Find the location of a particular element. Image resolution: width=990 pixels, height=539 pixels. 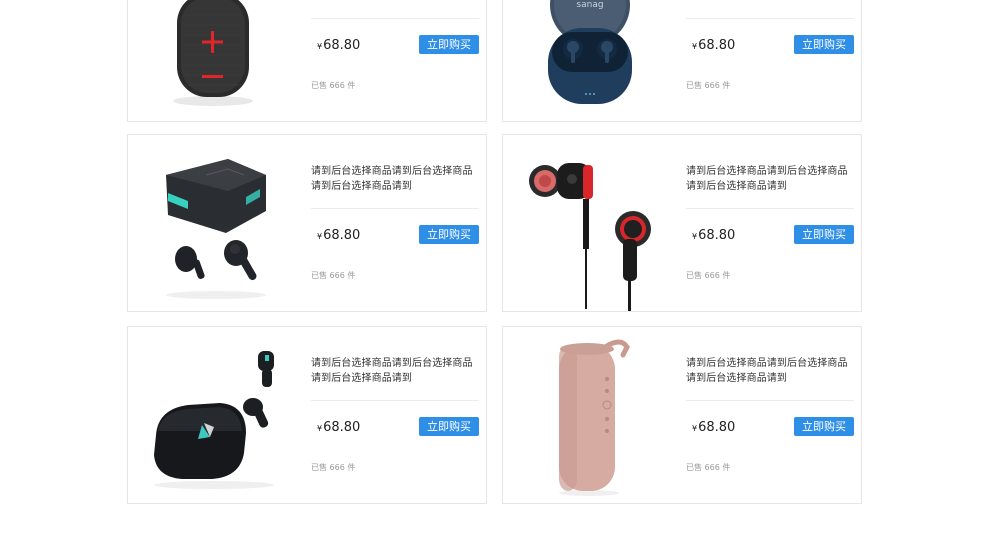

product-image: sanag is located at coordinates (588, 60).